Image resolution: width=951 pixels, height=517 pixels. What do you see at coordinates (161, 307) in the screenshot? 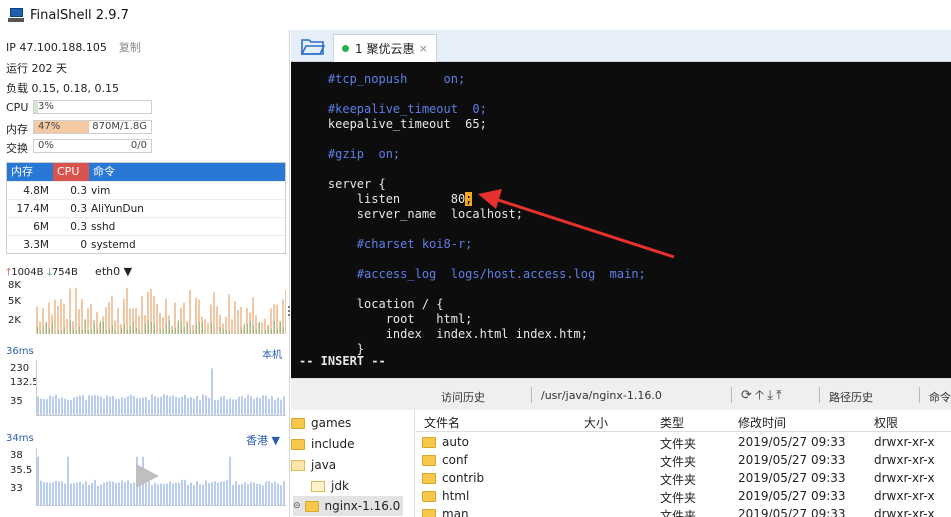
I see `network-chart` at bounding box center [161, 307].